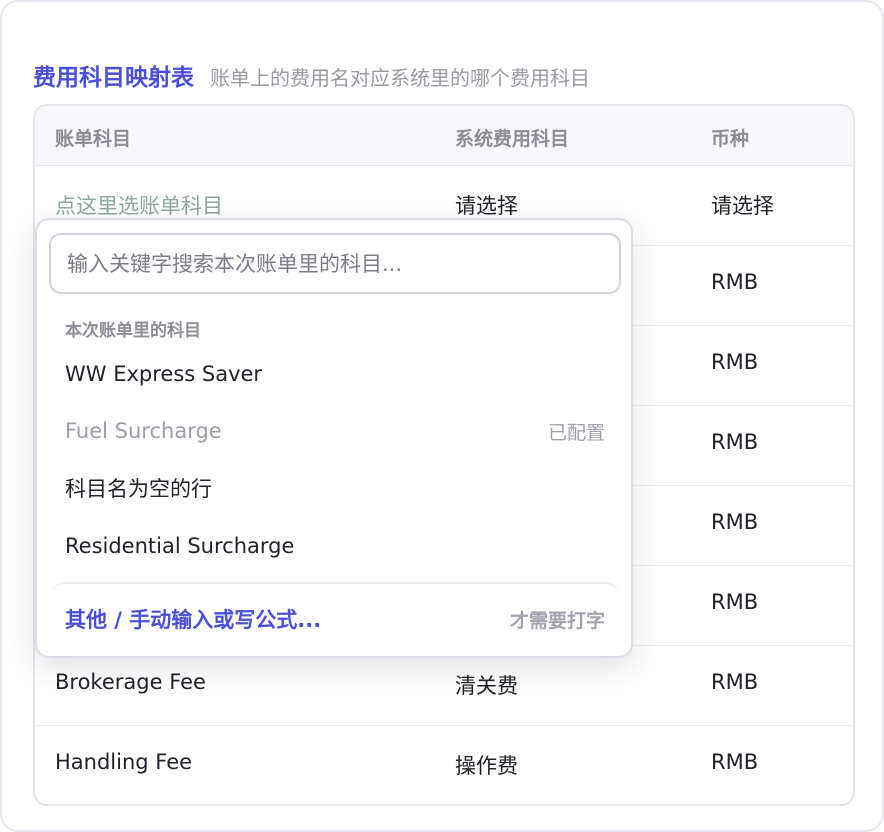 The width and height of the screenshot is (884, 832). Describe the element at coordinates (742, 205) in the screenshot. I see `currency-select: 请选择` at that location.